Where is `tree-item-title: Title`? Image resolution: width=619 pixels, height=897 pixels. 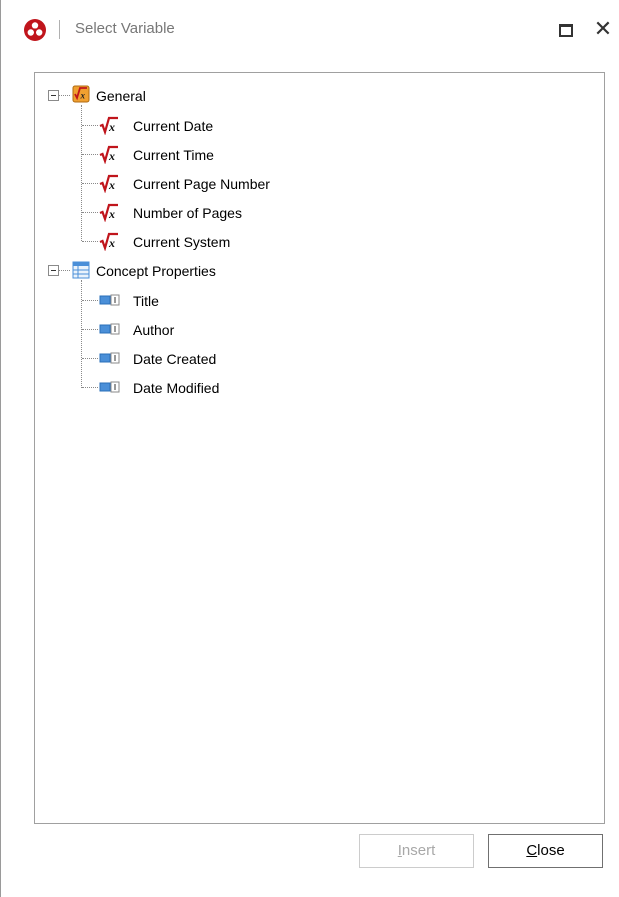 tree-item-title: Title is located at coordinates (233, 301).